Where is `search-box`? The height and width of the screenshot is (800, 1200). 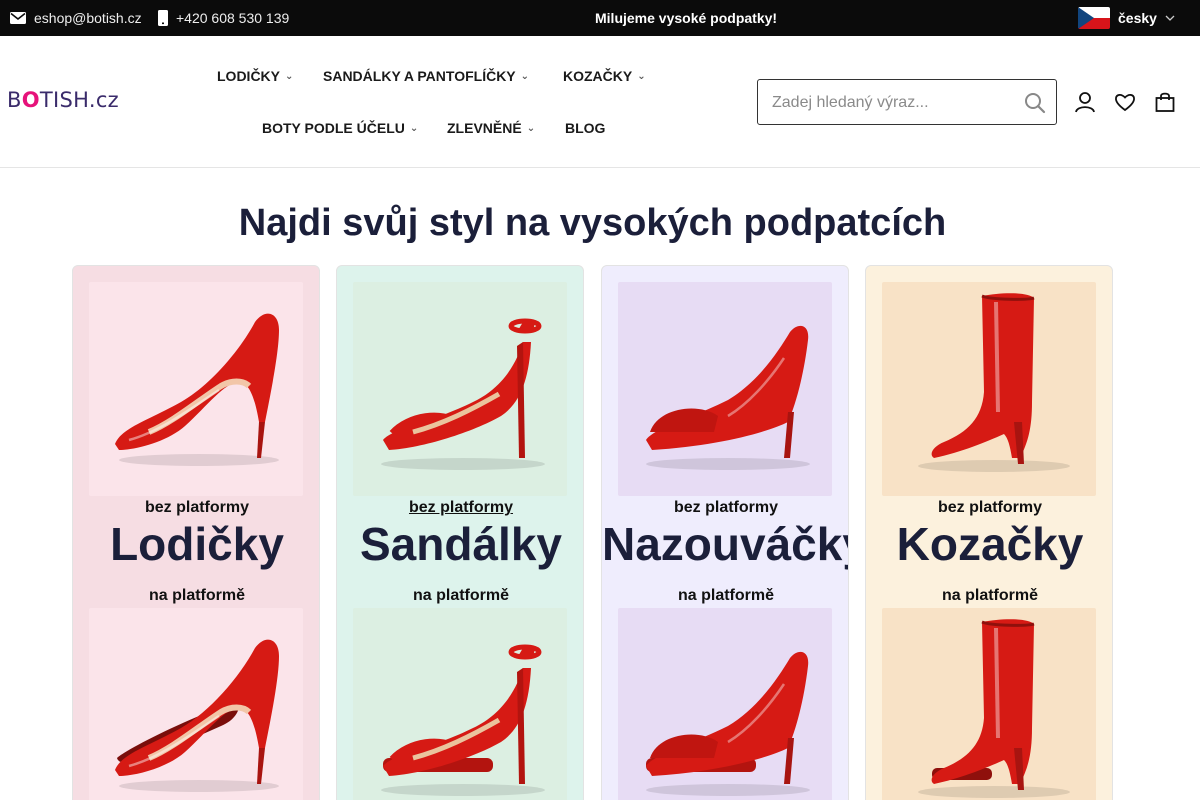 search-box is located at coordinates (907, 102).